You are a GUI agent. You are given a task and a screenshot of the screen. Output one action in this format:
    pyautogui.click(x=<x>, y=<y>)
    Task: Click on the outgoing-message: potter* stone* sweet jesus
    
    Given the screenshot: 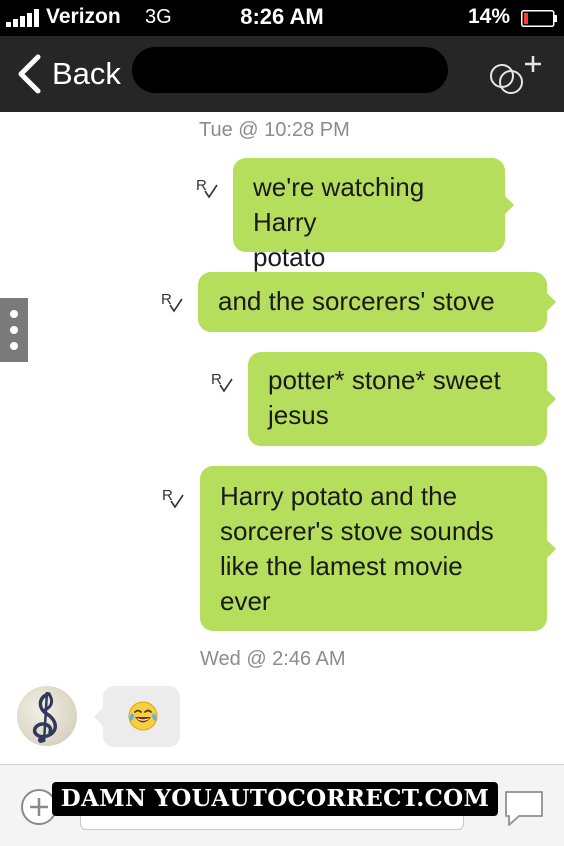 What is the action you would take?
    pyautogui.click(x=402, y=399)
    